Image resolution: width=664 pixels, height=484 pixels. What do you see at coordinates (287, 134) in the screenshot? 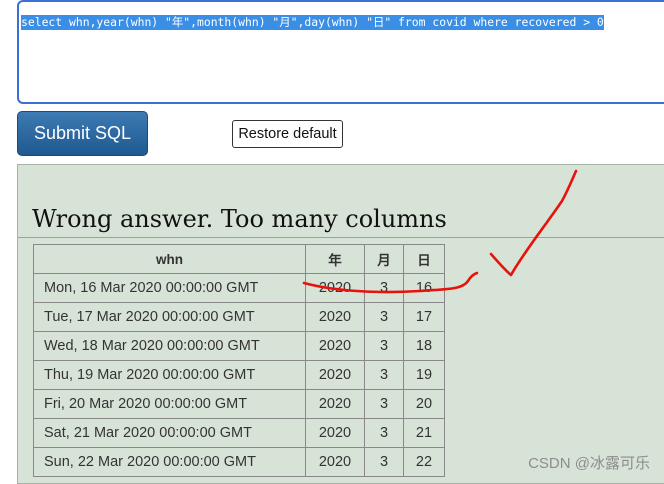
I see `restore-default-button: Restore default` at bounding box center [287, 134].